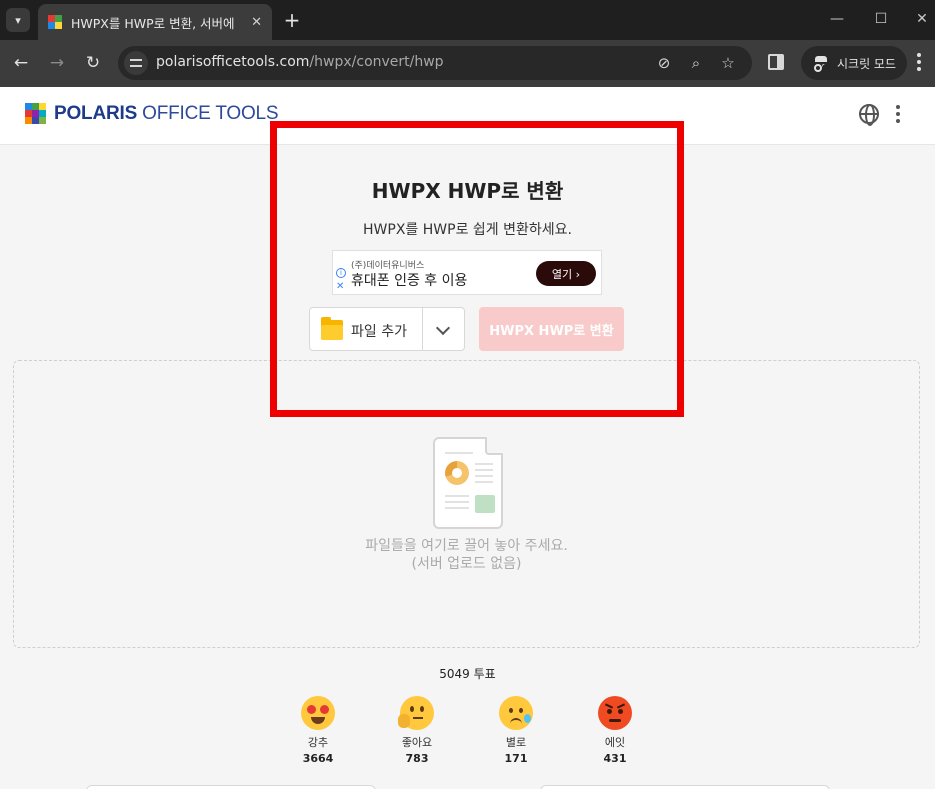  Describe the element at coordinates (615, 713) in the screenshot. I see `angry-emoji-icon` at that location.